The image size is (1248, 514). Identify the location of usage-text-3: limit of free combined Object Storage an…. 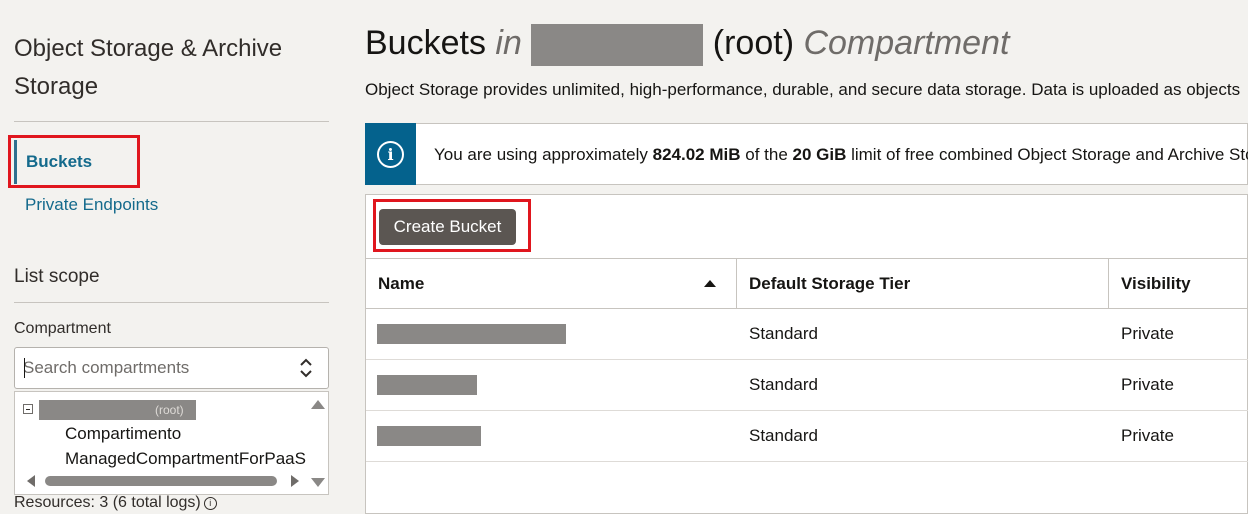
(1047, 154).